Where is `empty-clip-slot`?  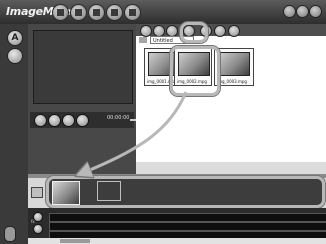 empty-clip-slot is located at coordinates (109, 191).